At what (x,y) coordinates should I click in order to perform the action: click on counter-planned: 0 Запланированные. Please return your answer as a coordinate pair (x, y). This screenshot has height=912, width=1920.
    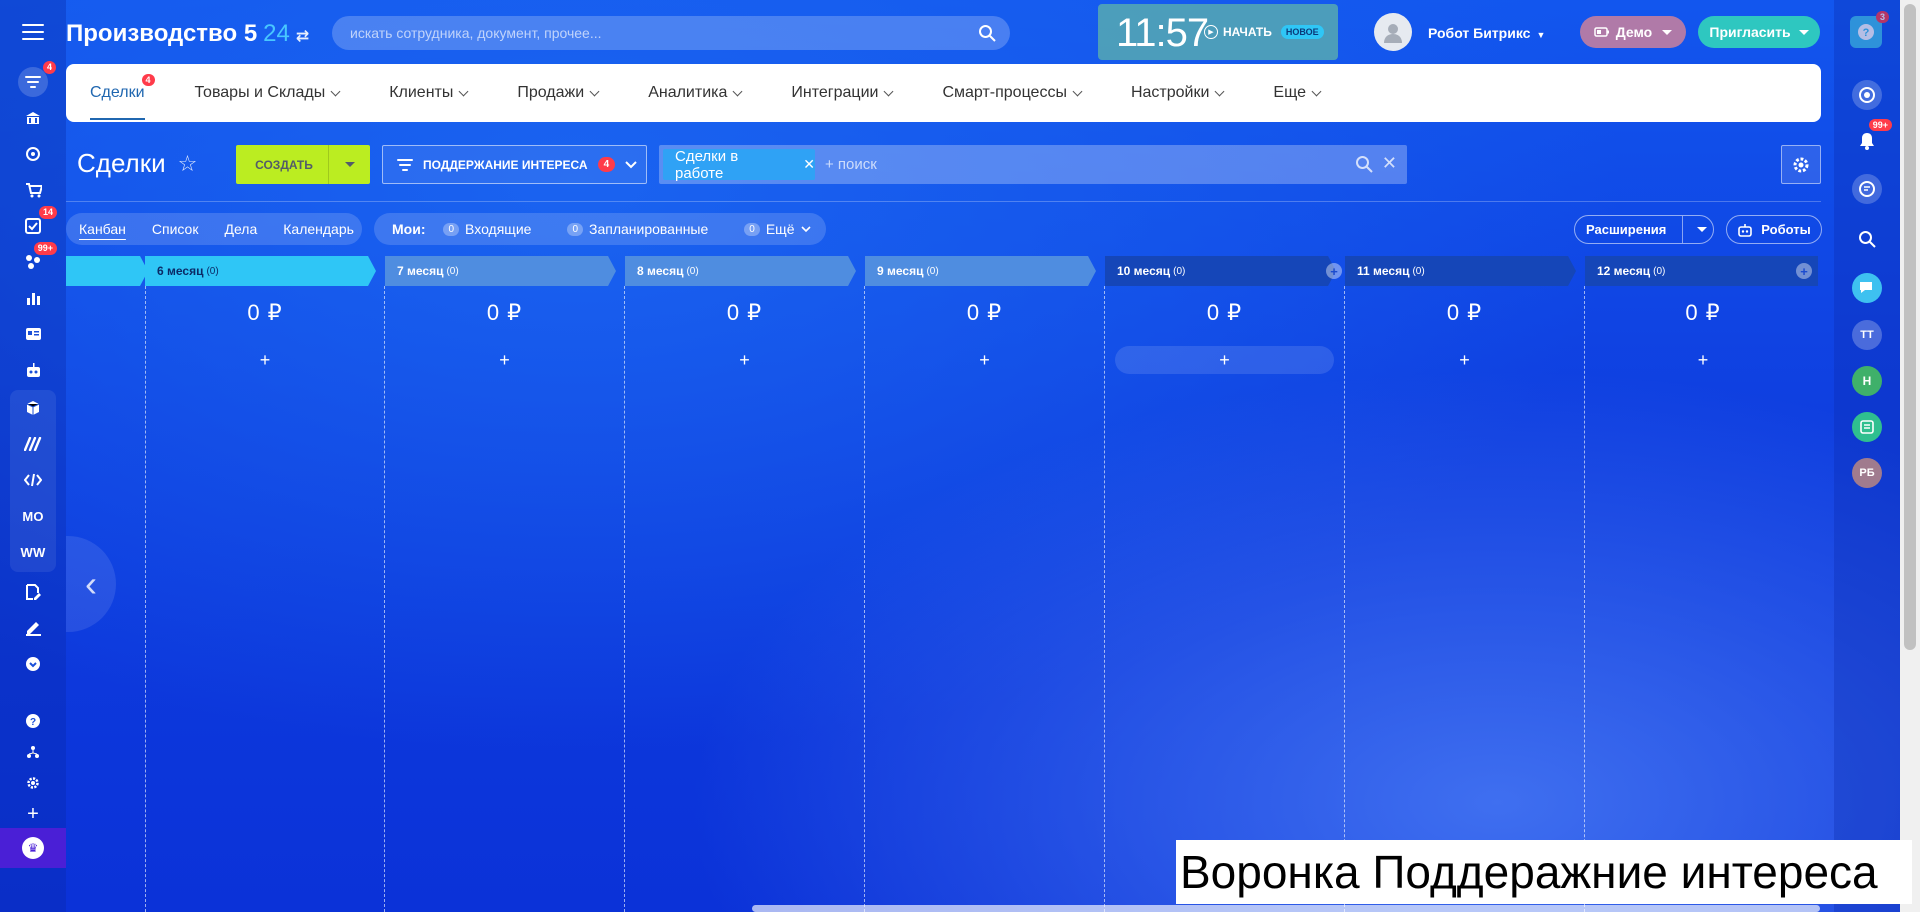
    Looking at the image, I should click on (637, 229).